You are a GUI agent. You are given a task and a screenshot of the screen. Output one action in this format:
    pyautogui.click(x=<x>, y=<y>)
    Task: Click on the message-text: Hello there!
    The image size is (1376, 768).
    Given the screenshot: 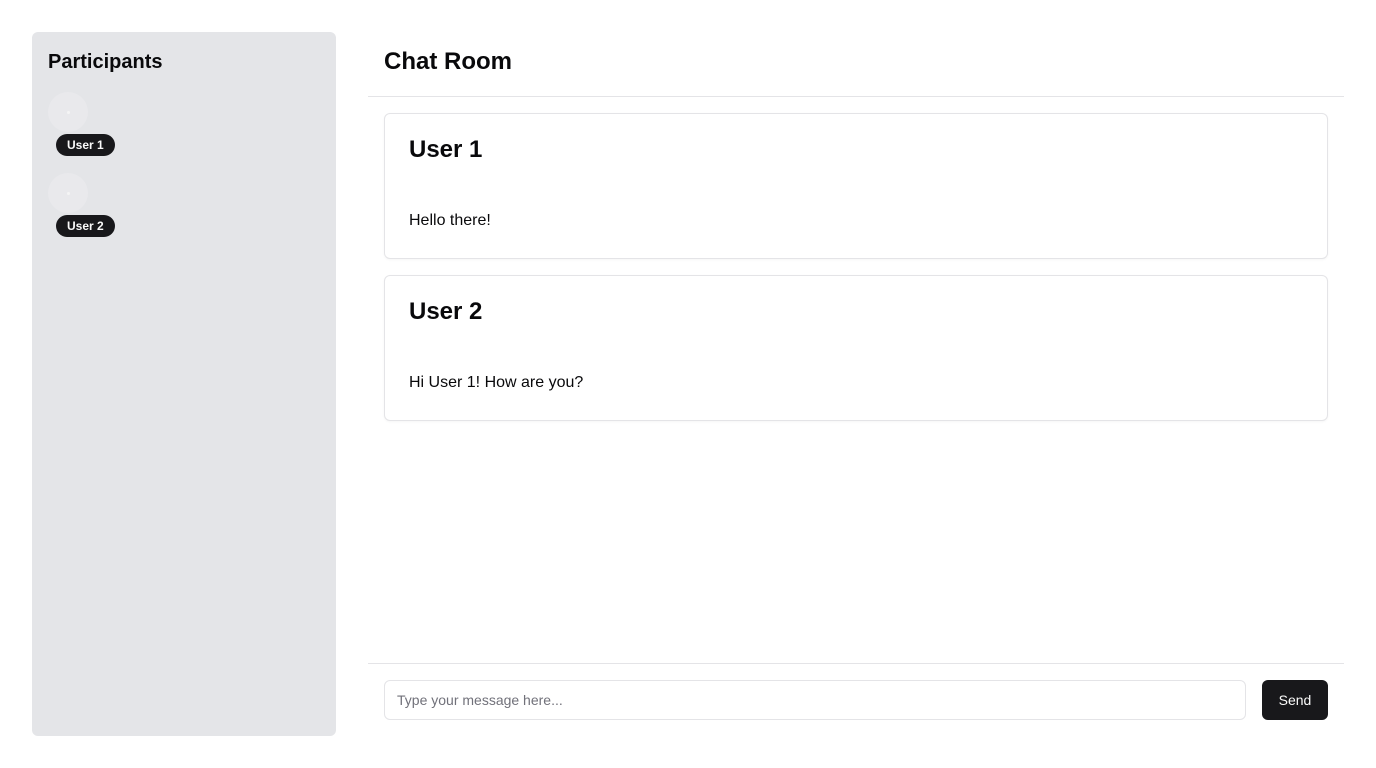 What is the action you would take?
    pyautogui.click(x=450, y=220)
    